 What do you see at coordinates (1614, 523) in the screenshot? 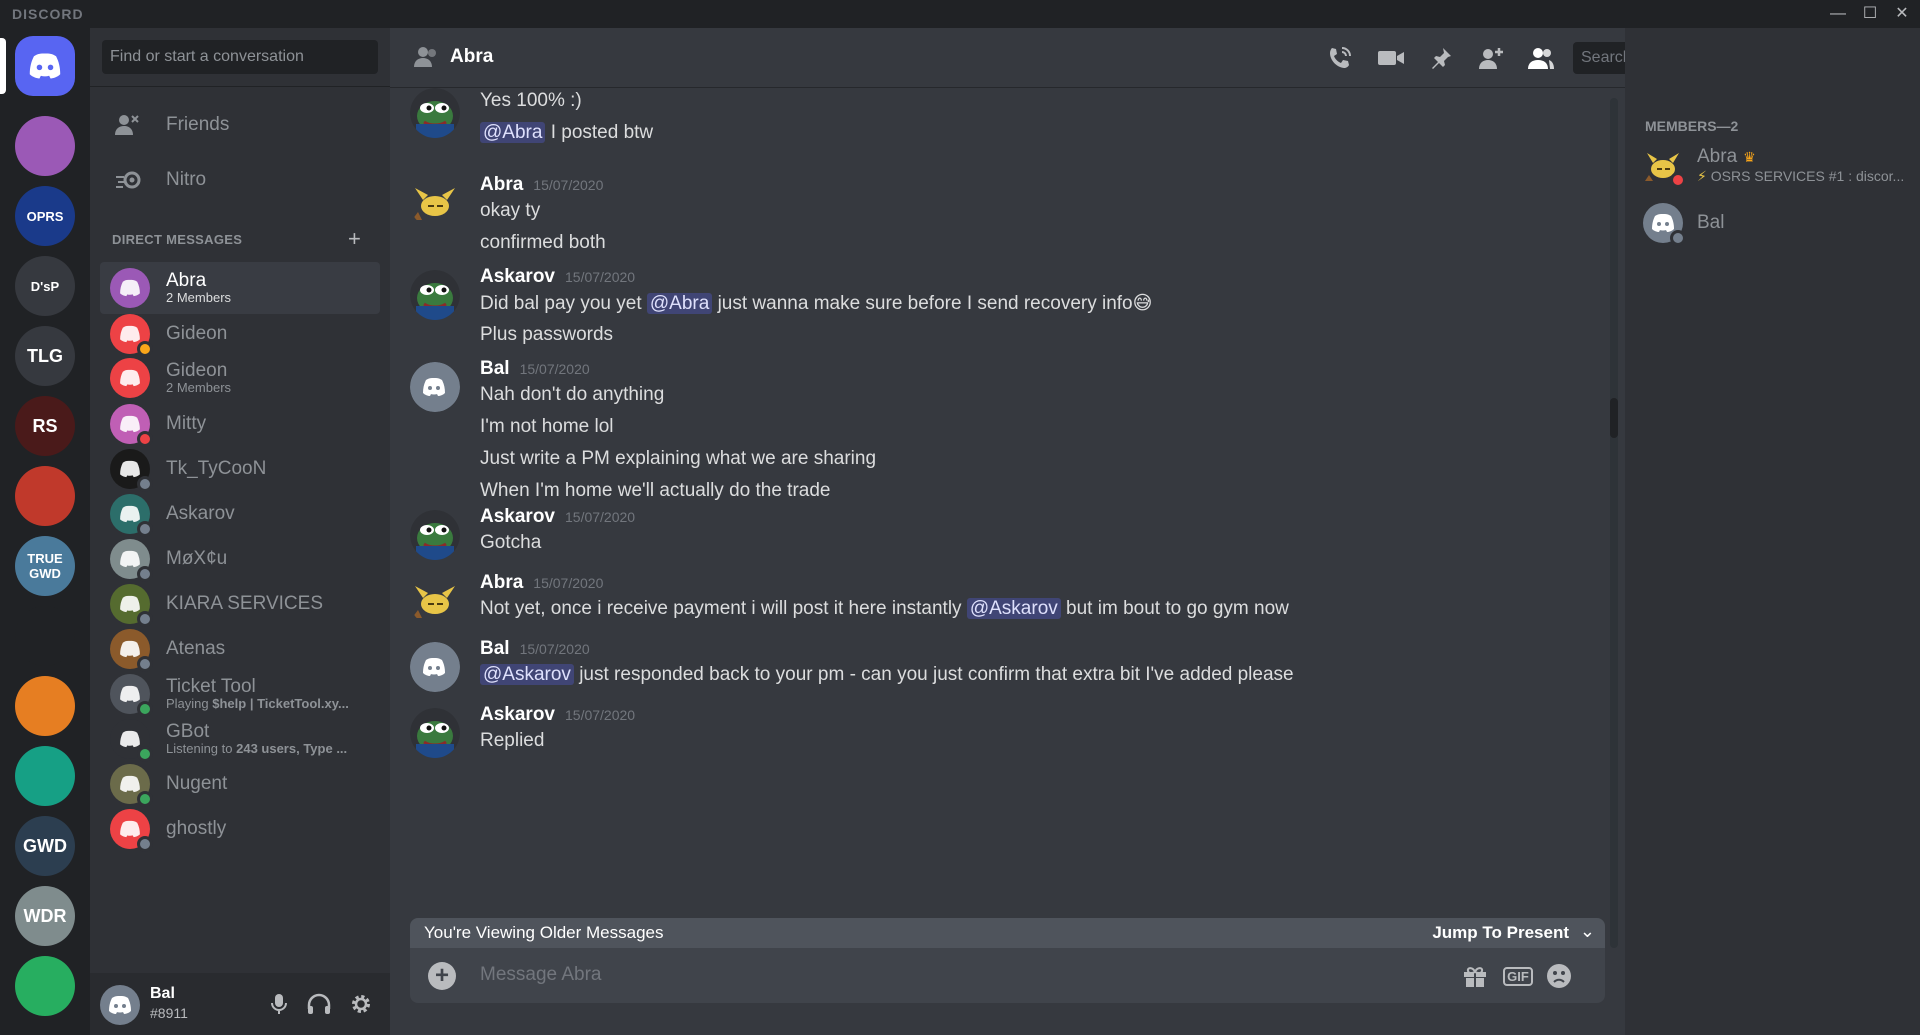
I see `message-scrollbar` at bounding box center [1614, 523].